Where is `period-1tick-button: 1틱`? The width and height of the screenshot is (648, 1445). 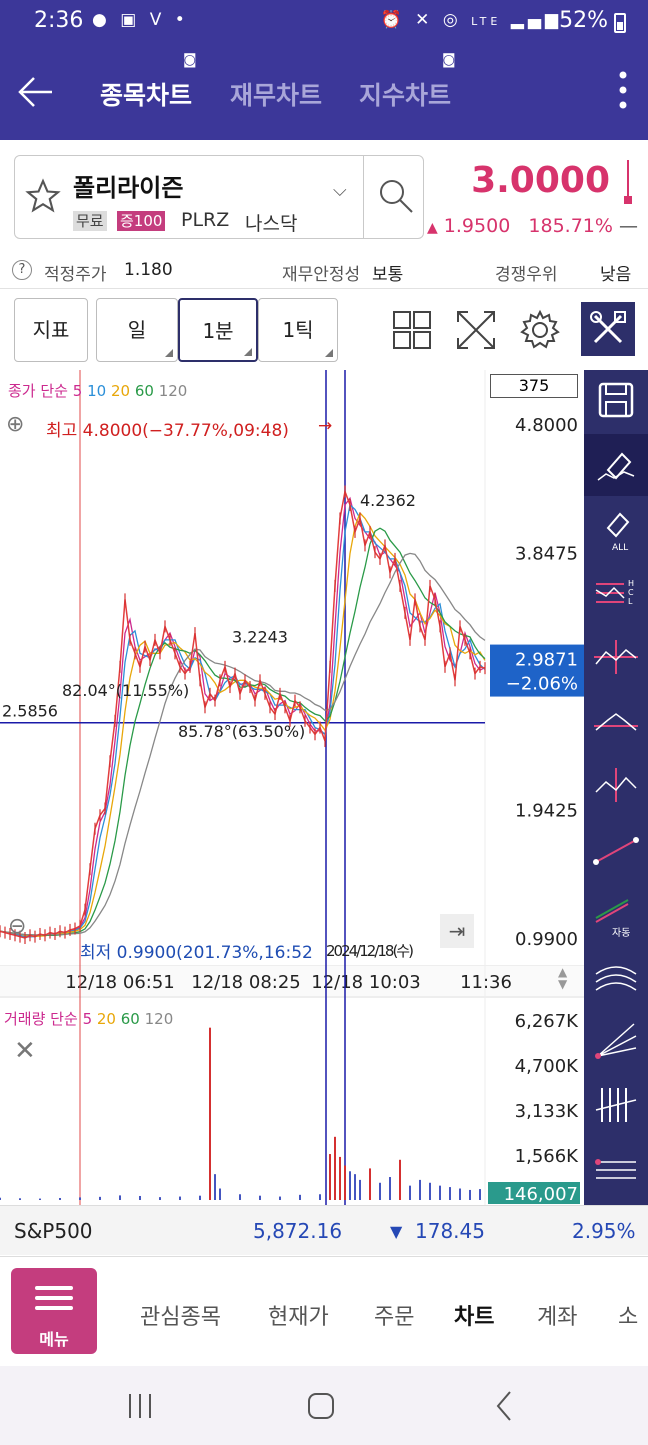
period-1tick-button: 1틱 is located at coordinates (298, 330).